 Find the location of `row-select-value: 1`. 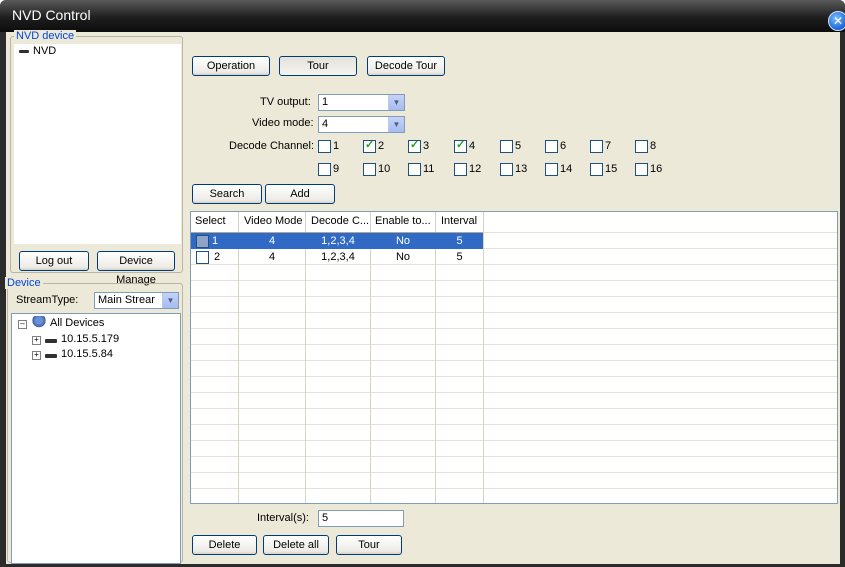

row-select-value: 1 is located at coordinates (215, 241).